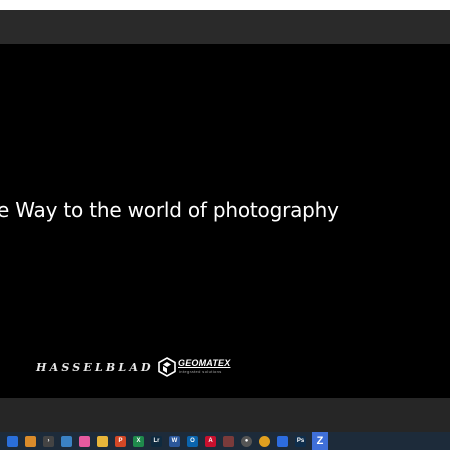 This screenshot has height=450, width=450. What do you see at coordinates (102, 441) in the screenshot?
I see `folder-icon` at bounding box center [102, 441].